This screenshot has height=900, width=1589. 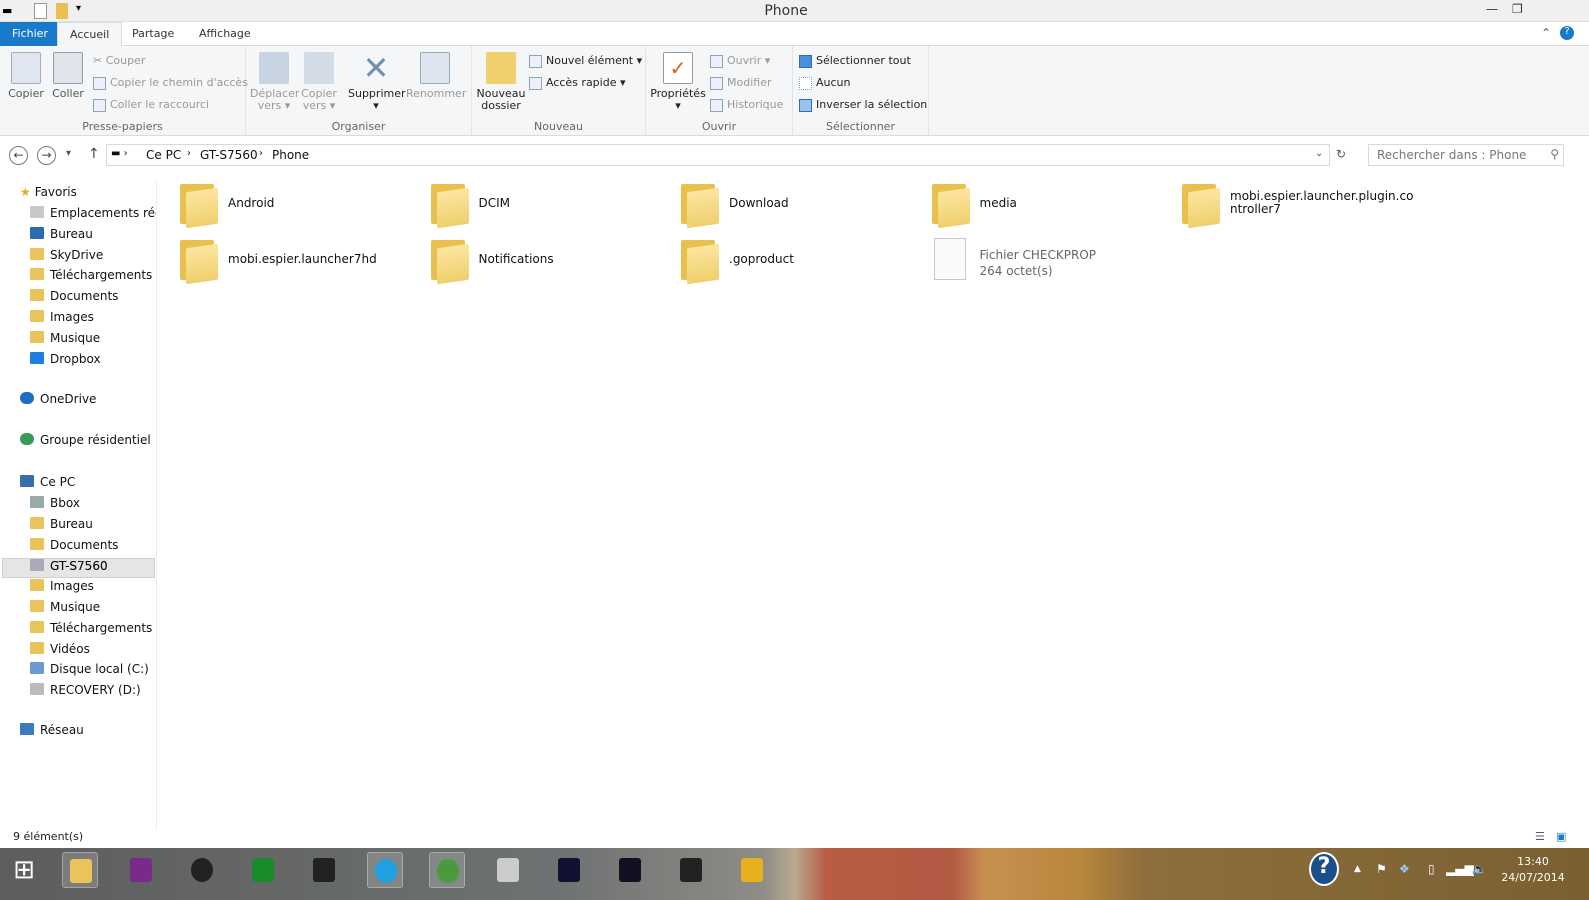 What do you see at coordinates (1460, 869) in the screenshot?
I see `signal-icon: ▂▄▆` at bounding box center [1460, 869].